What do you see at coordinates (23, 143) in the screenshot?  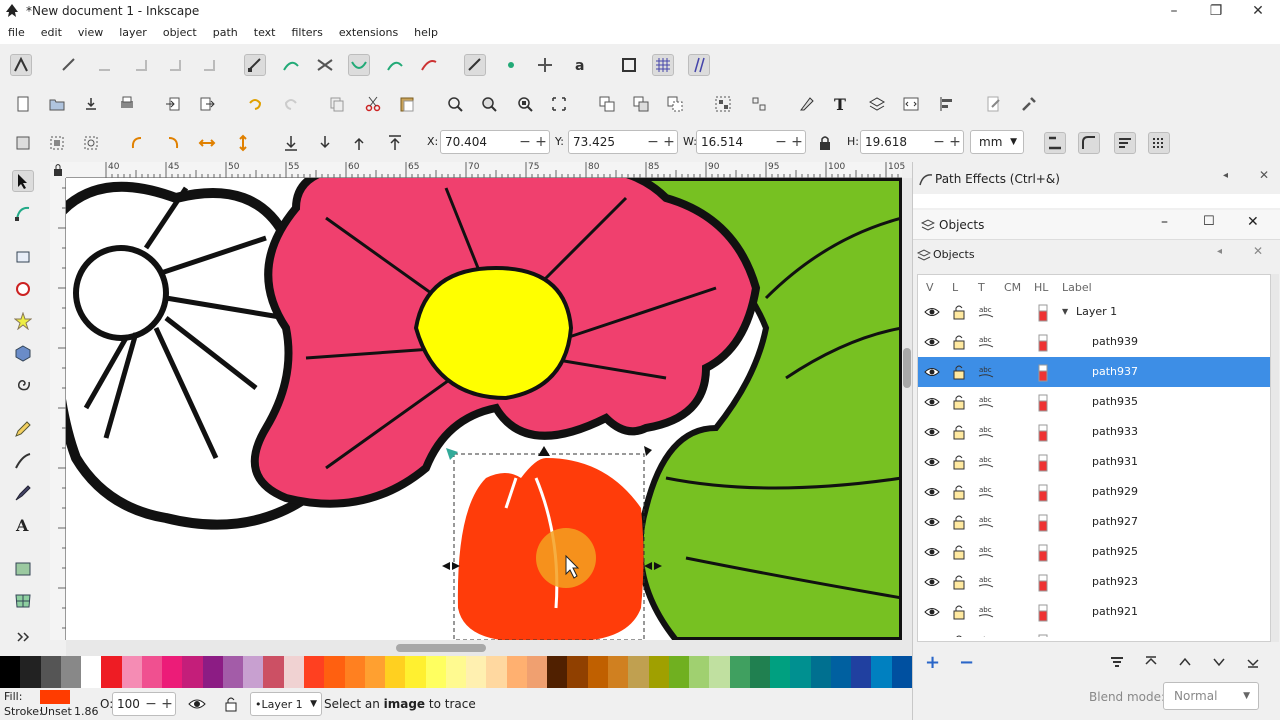 I see `select-all-icon` at bounding box center [23, 143].